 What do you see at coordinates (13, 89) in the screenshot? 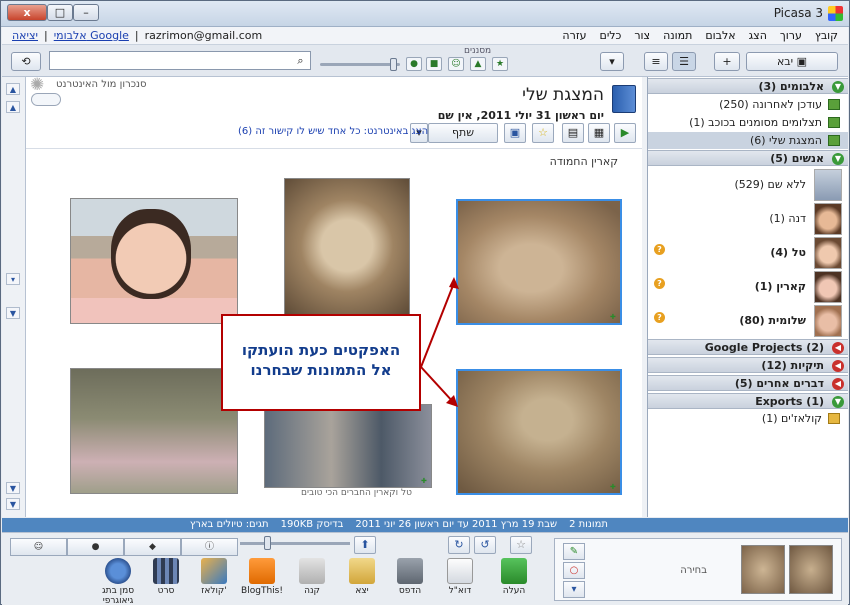
I see `scroll-top-icon: ▲` at bounding box center [13, 89].